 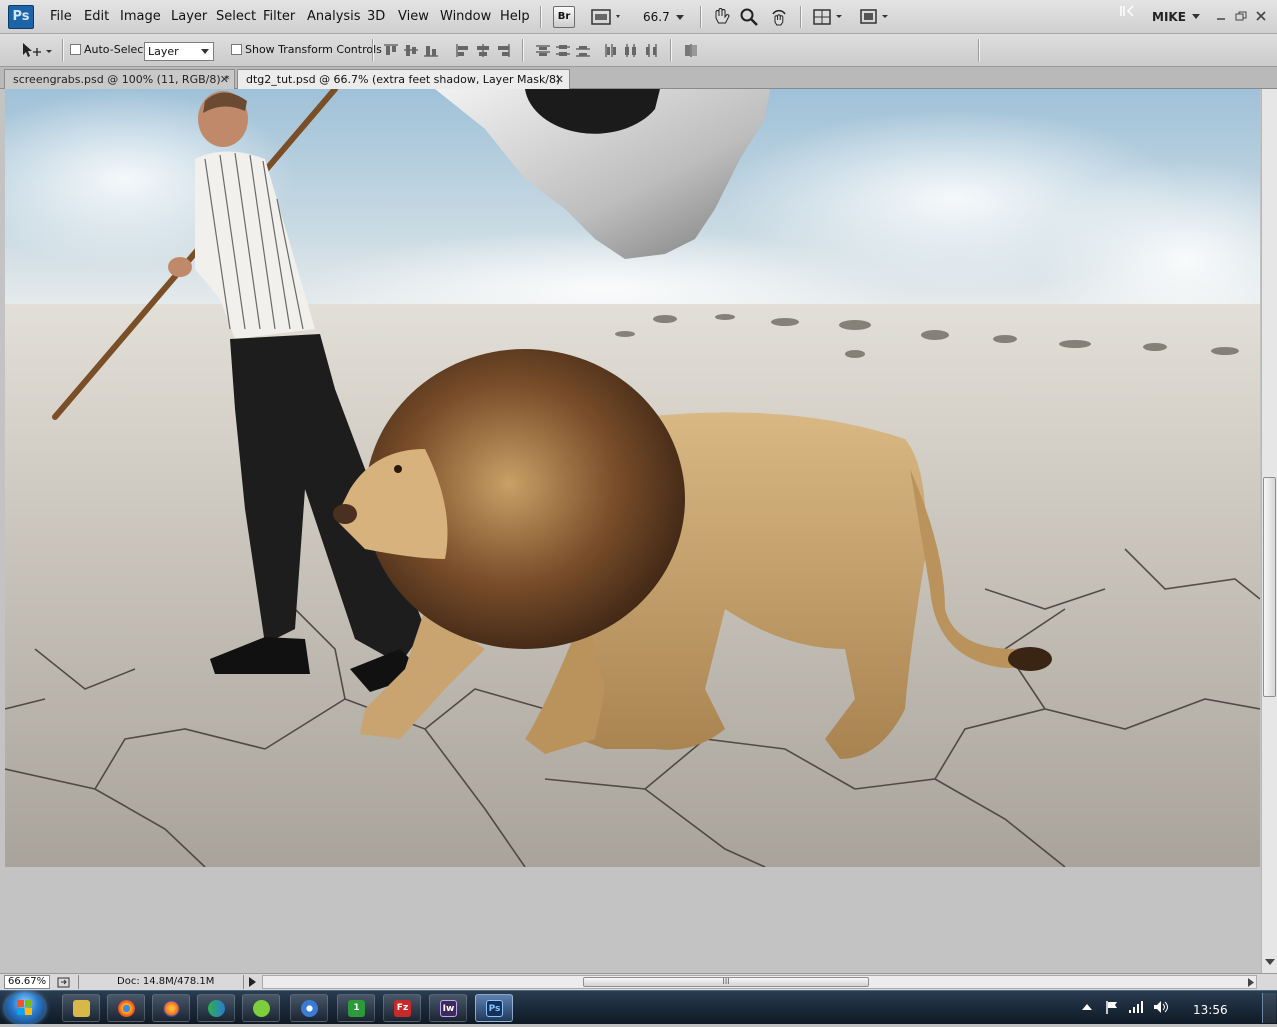 What do you see at coordinates (726, 982) in the screenshot?
I see `horizontal-scroll-thumb: III` at bounding box center [726, 982].